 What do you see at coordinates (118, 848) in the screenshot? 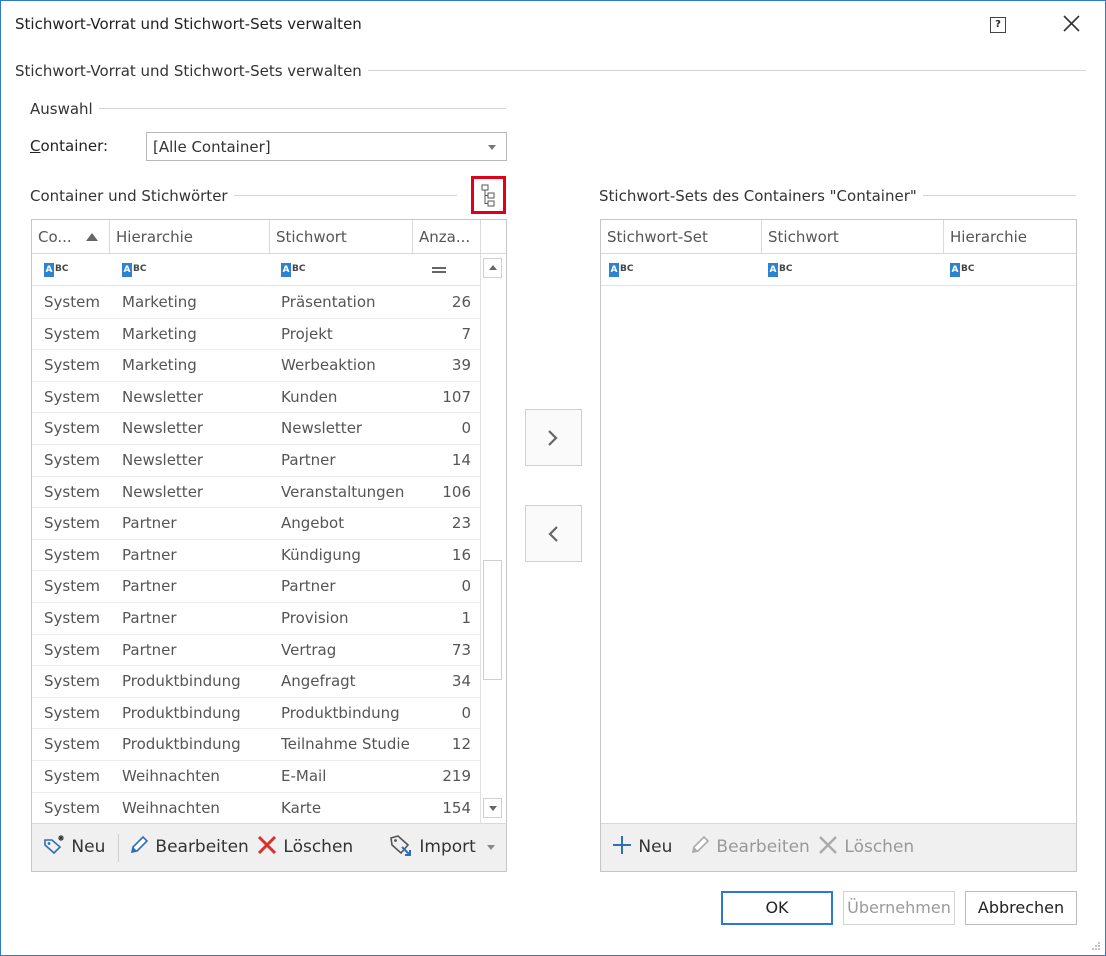
I see `toolbar-separator` at bounding box center [118, 848].